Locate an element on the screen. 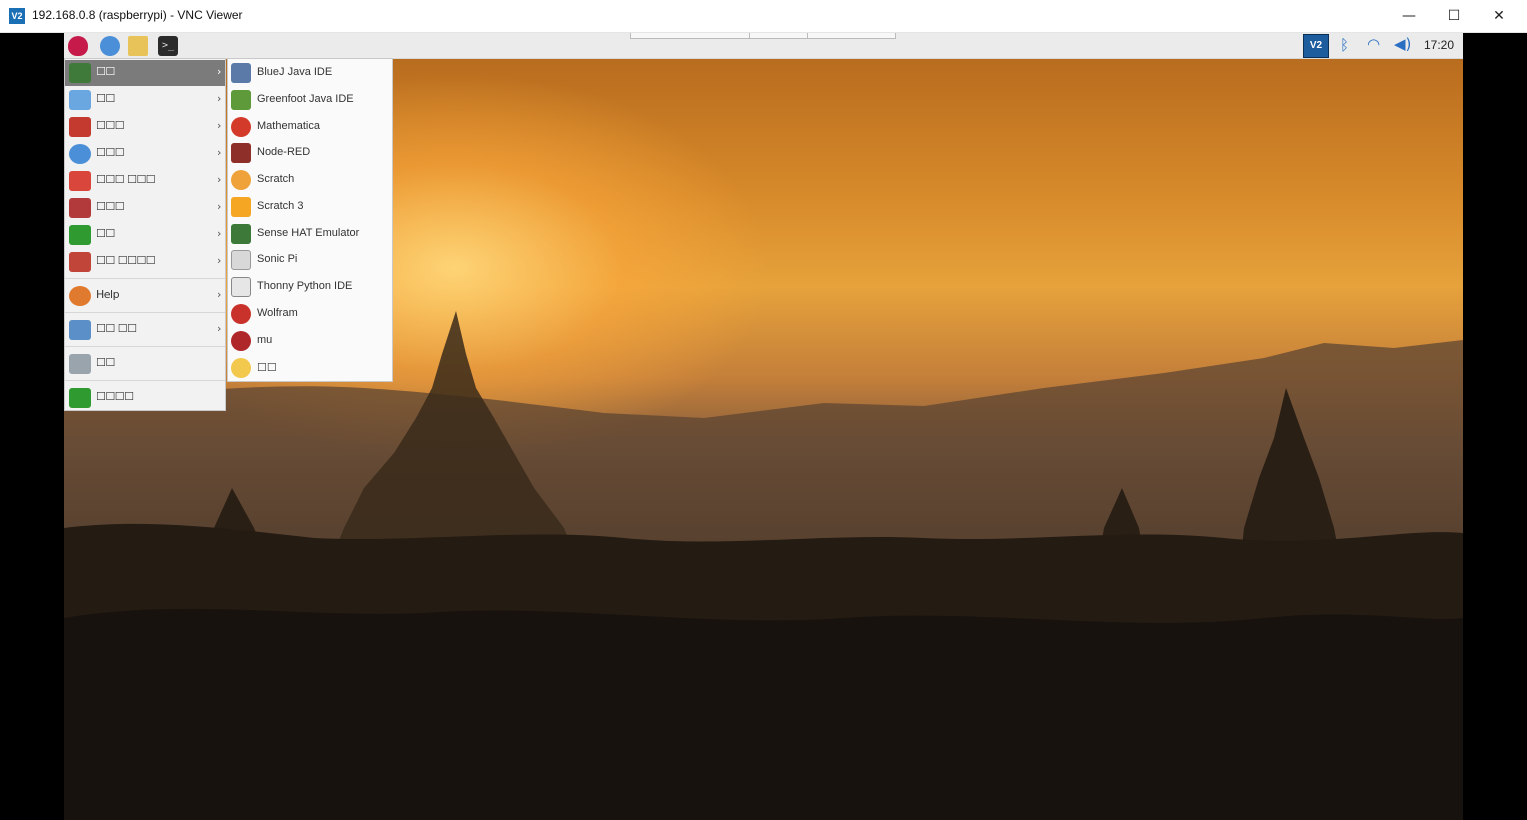  help-icon is located at coordinates (80, 296).